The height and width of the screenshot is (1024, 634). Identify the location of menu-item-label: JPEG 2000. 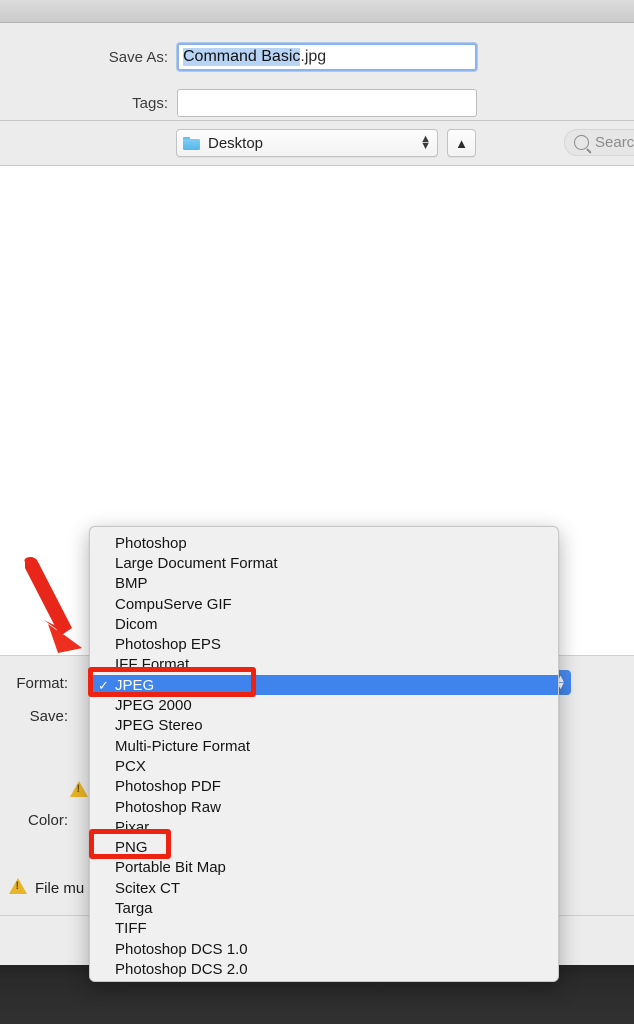
(153, 706).